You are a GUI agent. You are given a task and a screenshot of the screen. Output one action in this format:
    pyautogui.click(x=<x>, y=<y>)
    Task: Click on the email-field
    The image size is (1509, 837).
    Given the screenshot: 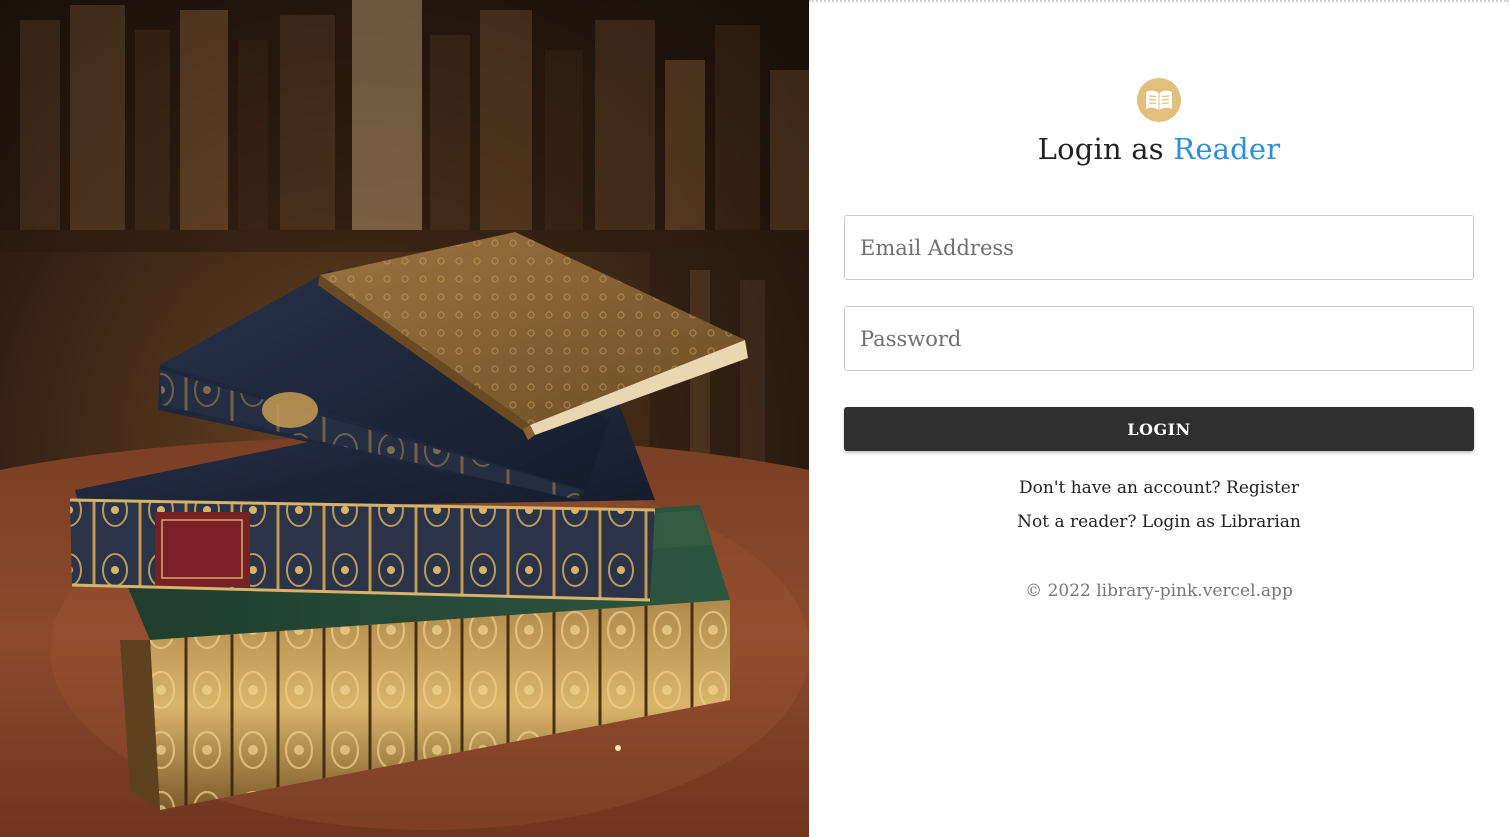 What is the action you would take?
    pyautogui.click(x=1159, y=247)
    